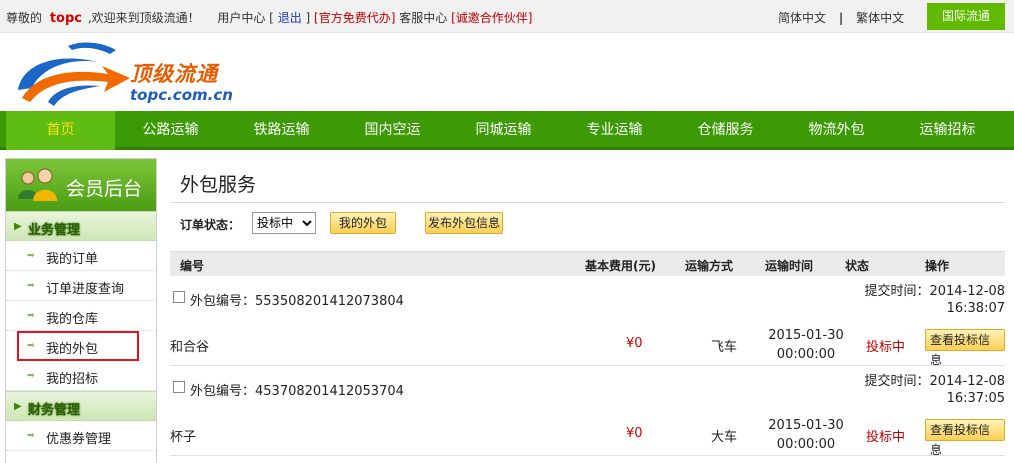  Describe the element at coordinates (709, 266) in the screenshot. I see `column-header-transport: 运输方式` at that location.